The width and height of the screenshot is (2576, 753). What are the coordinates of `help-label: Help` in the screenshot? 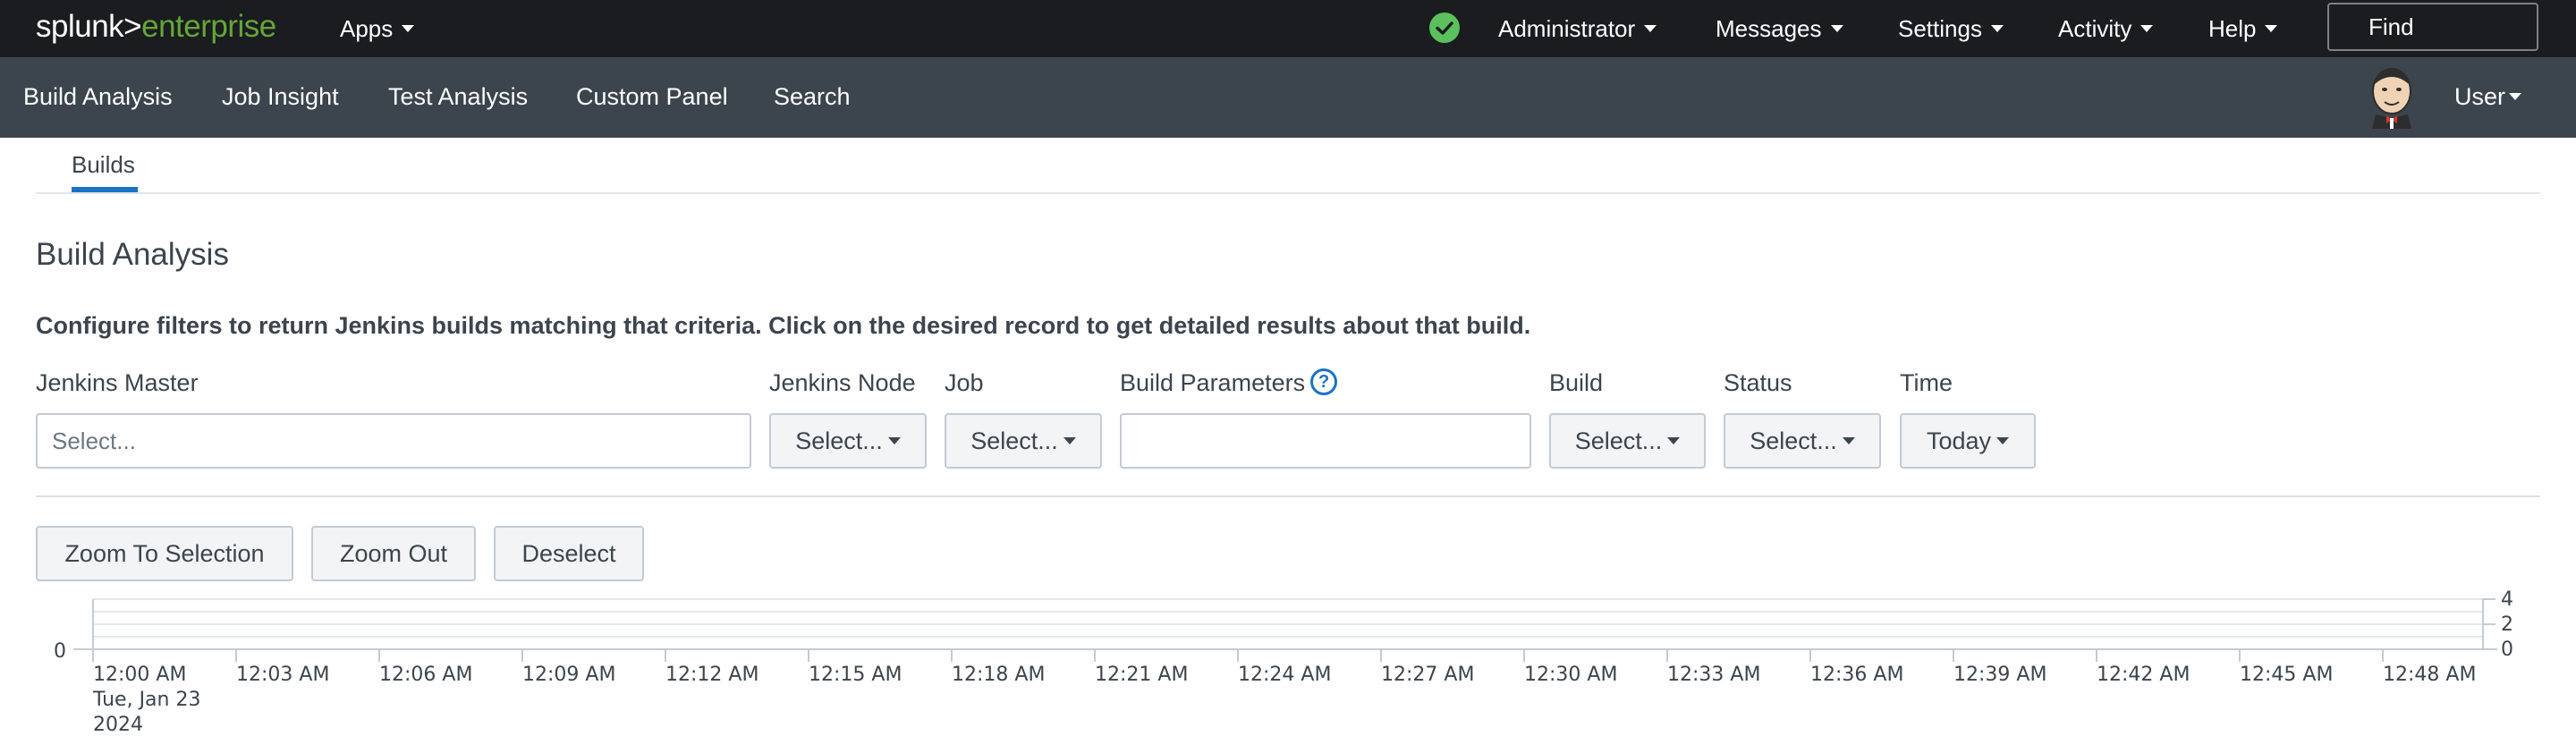 It's located at (2232, 28).